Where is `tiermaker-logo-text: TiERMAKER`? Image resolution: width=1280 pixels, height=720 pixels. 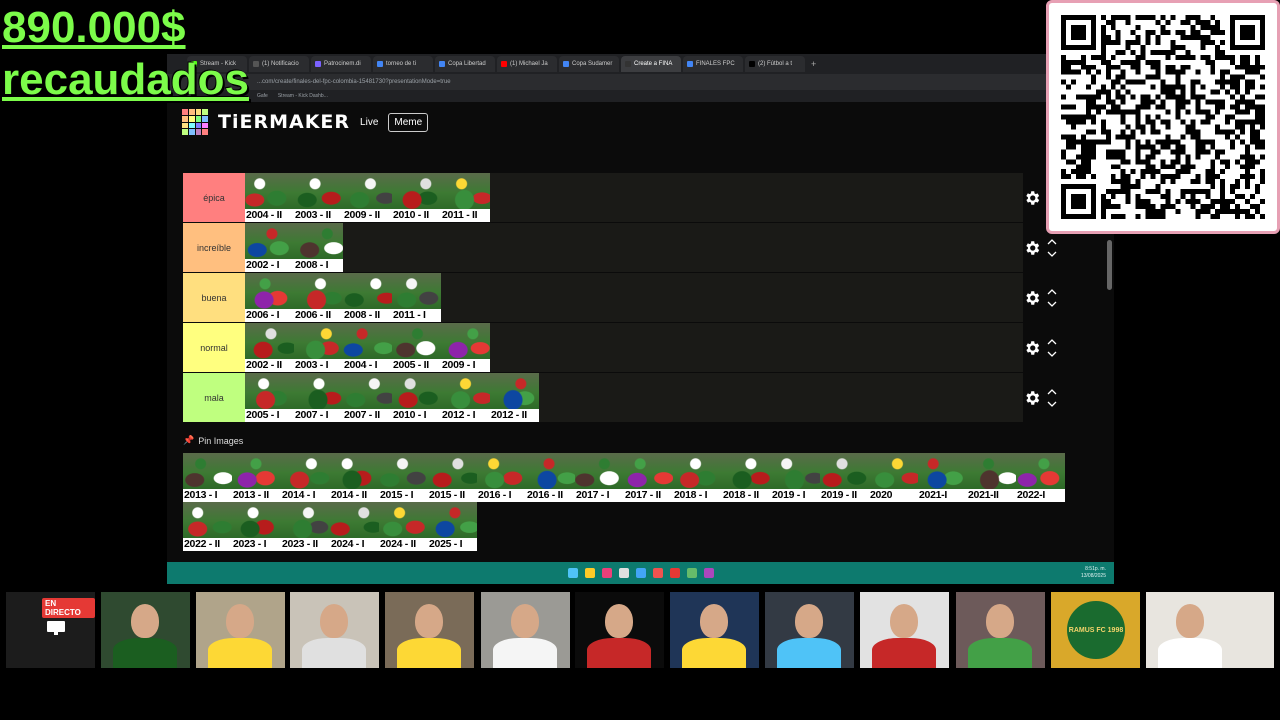
tiermaker-logo-text: TiERMAKER is located at coordinates (284, 122).